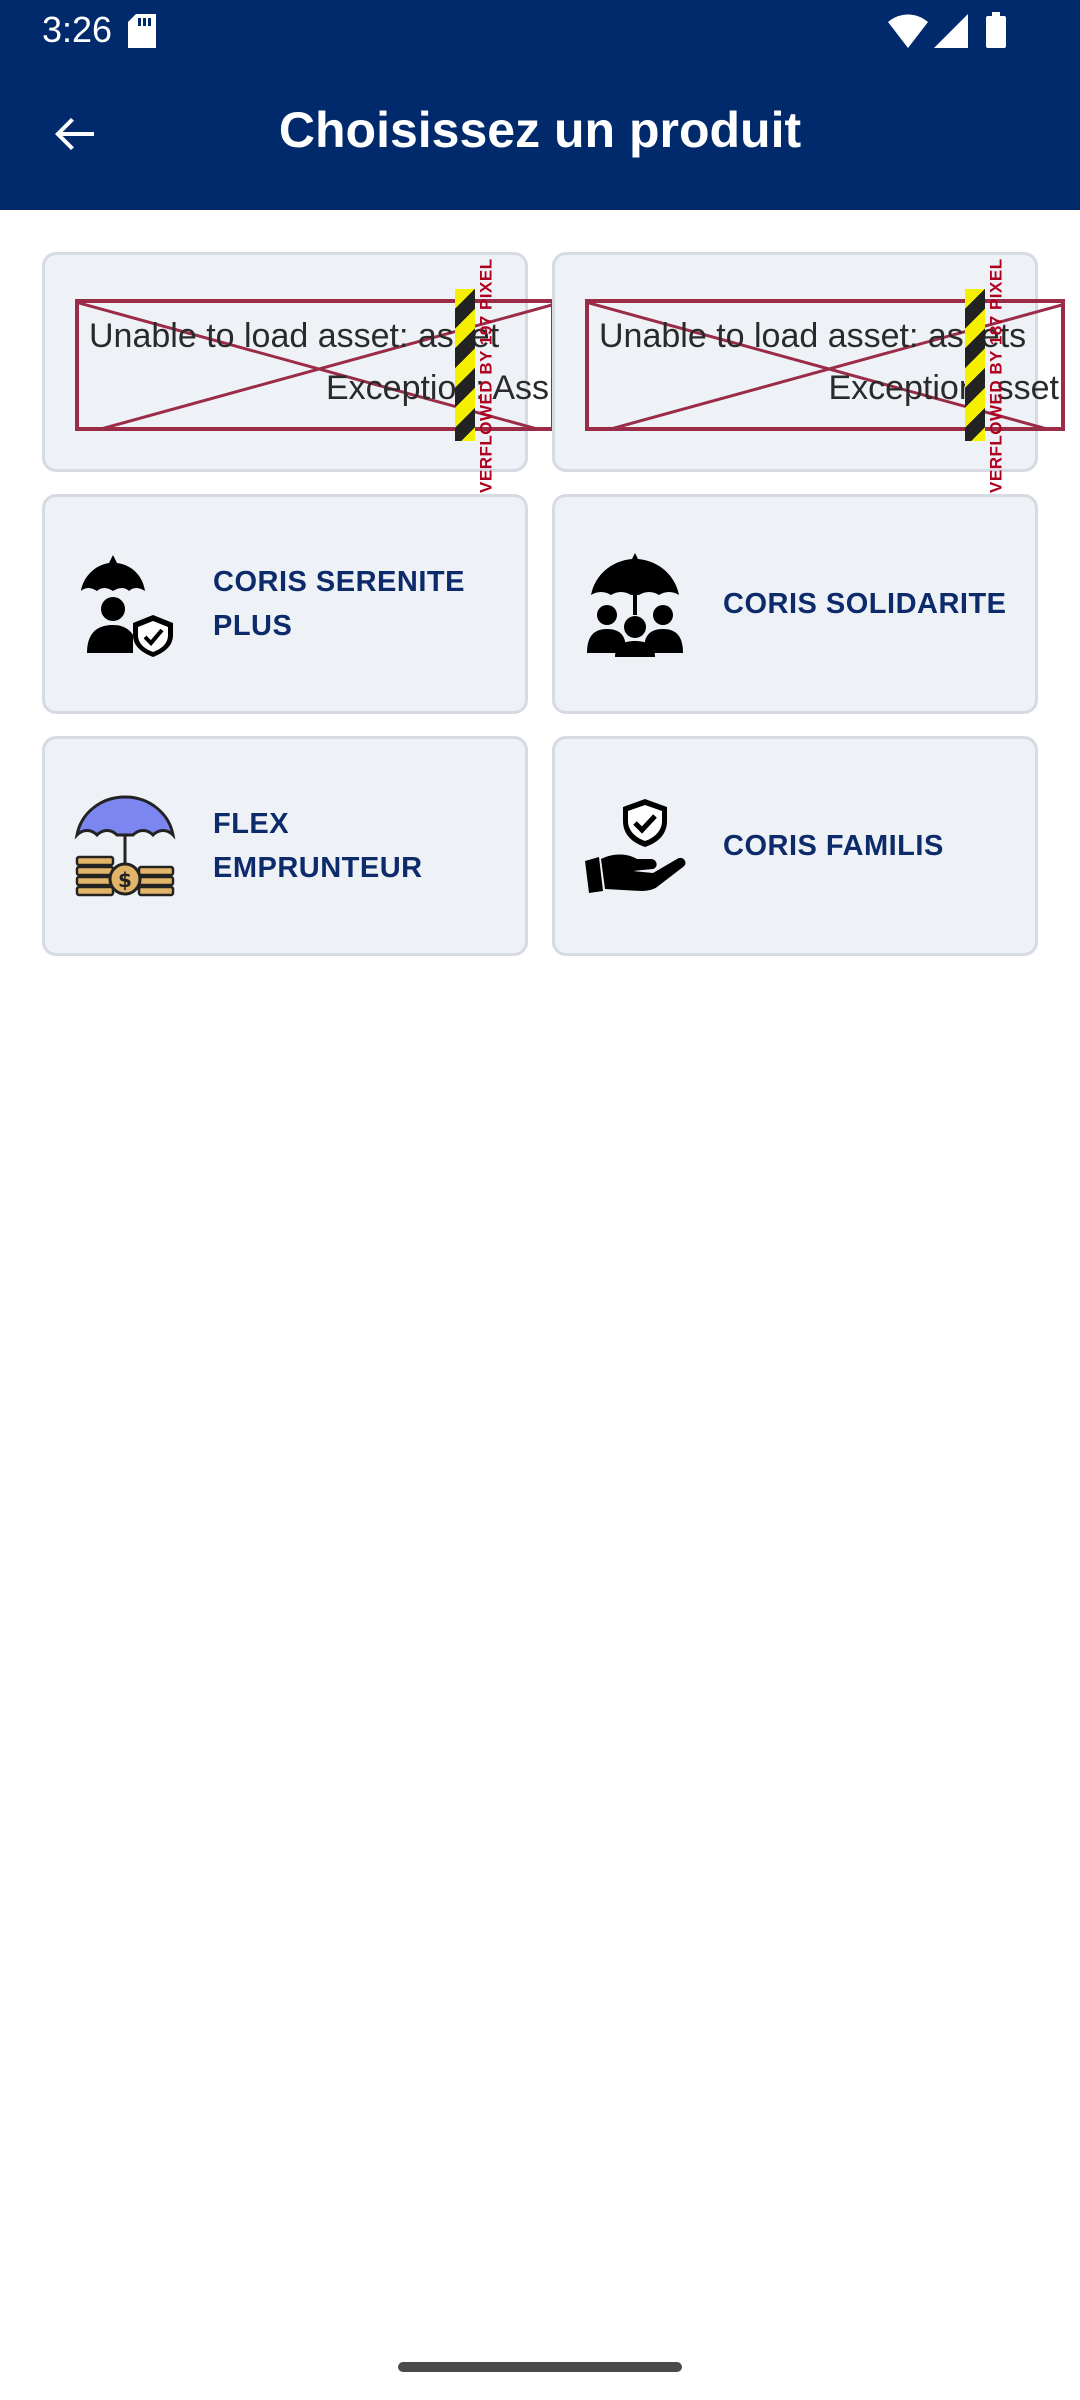 This screenshot has width=1080, height=2400. Describe the element at coordinates (865, 604) in the screenshot. I see `product-label: CORIS SOLIDARITE` at that location.